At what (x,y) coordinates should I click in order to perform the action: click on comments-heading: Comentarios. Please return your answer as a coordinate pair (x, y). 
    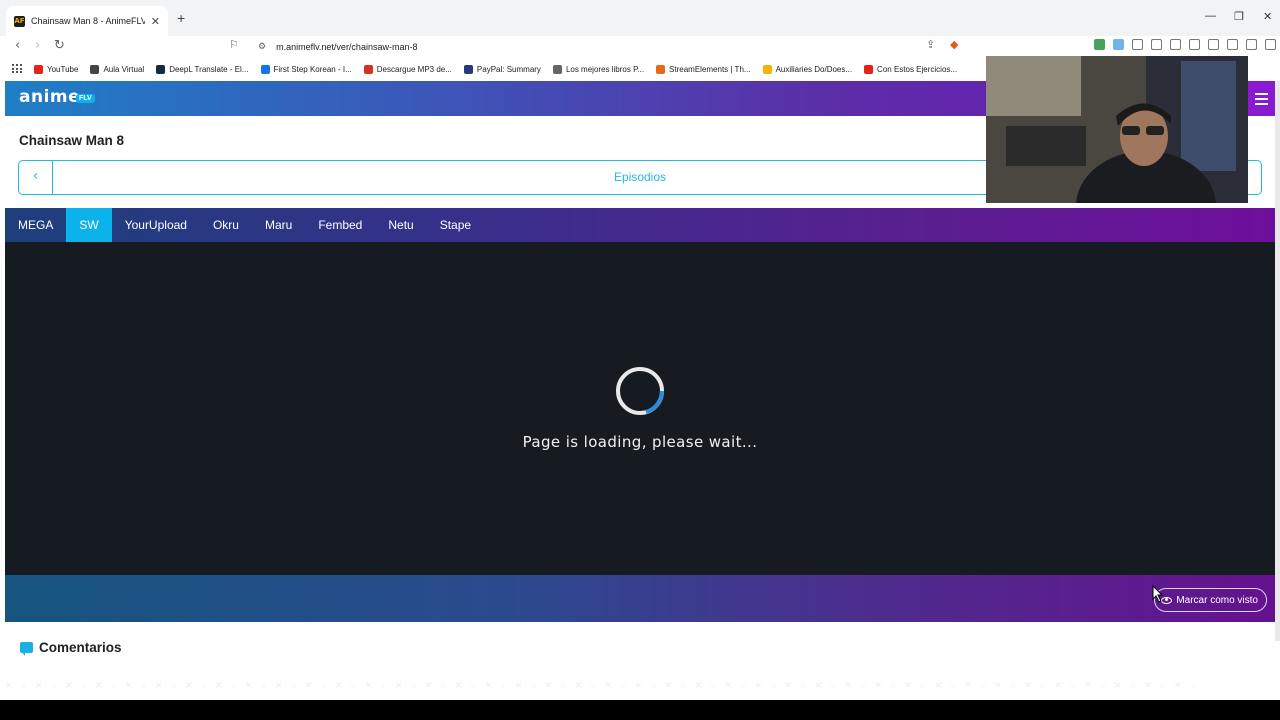
    Looking at the image, I should click on (71, 648).